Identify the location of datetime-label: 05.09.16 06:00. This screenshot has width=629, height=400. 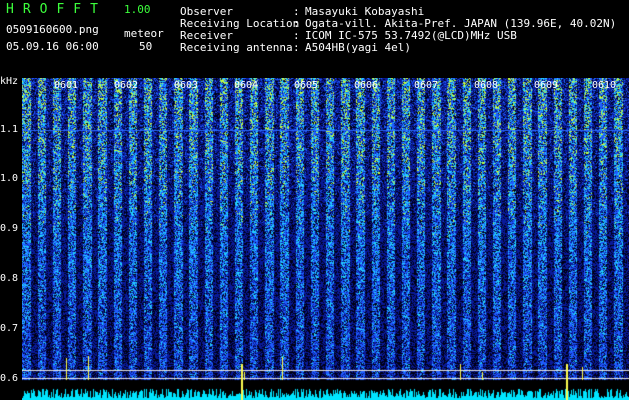
(52, 46).